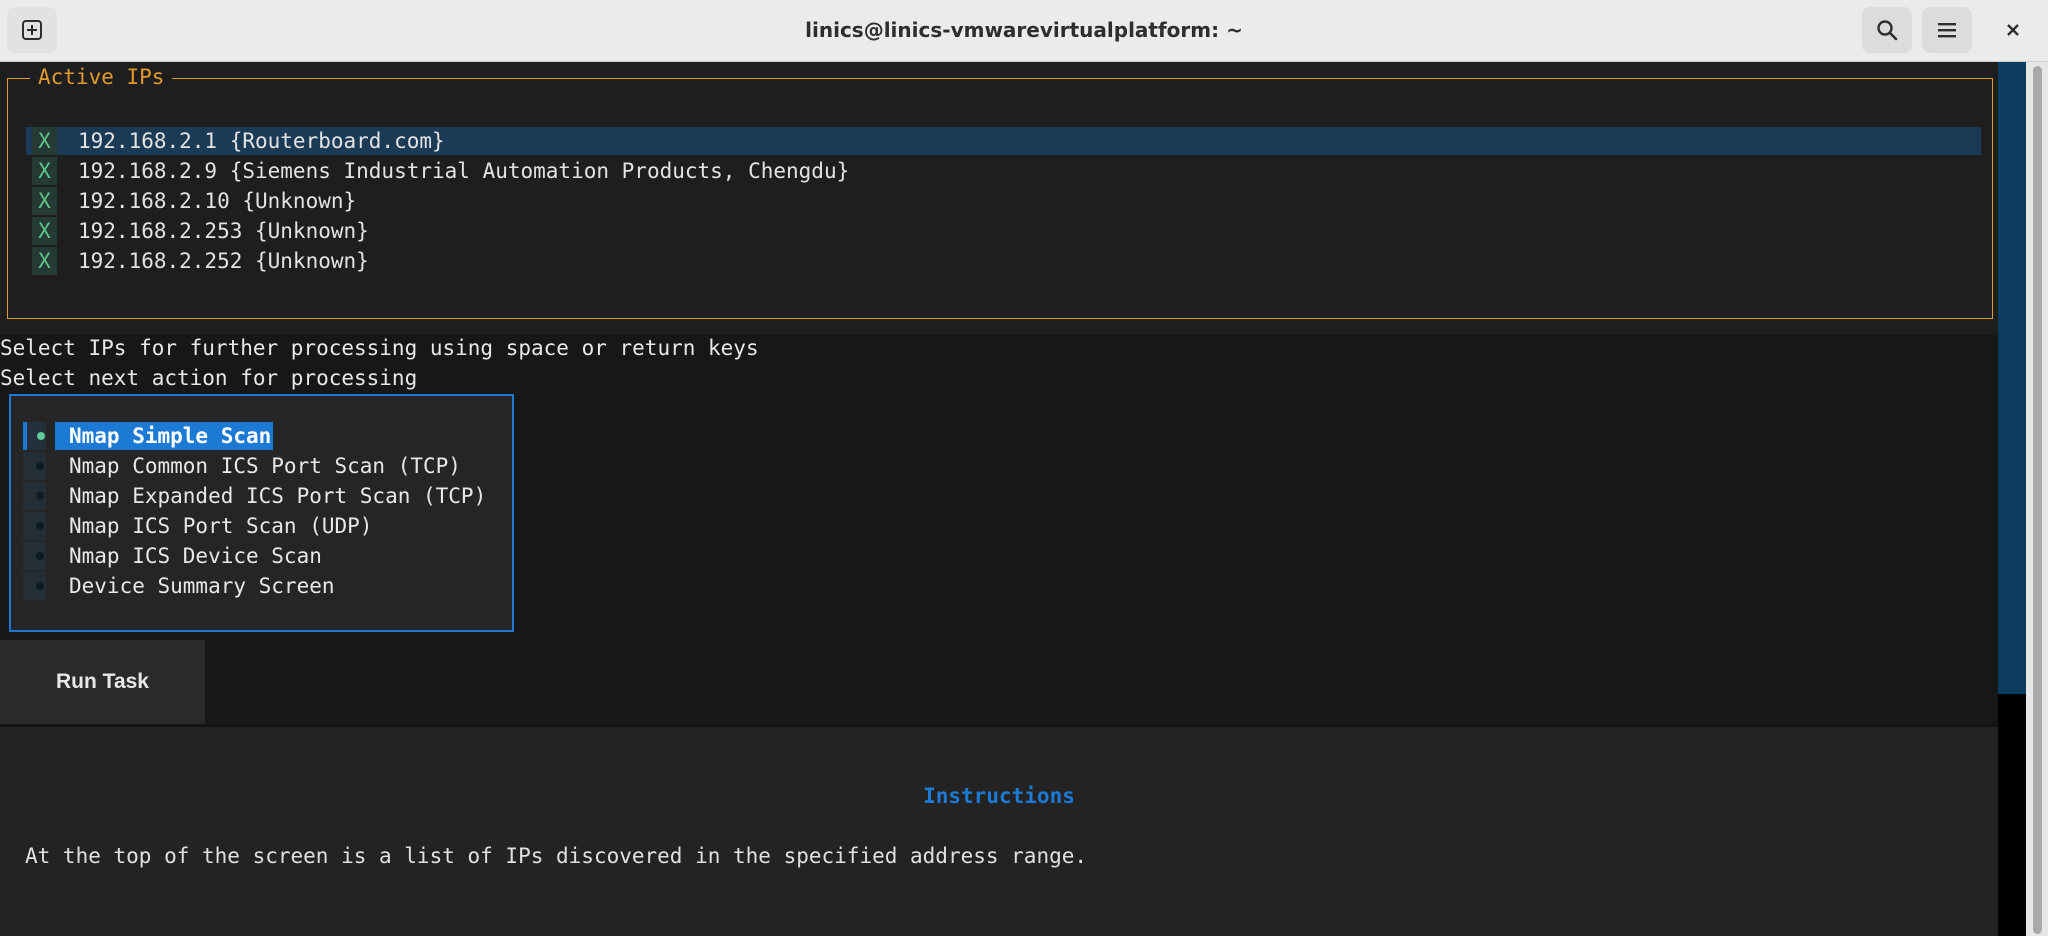 The width and height of the screenshot is (2048, 936). What do you see at coordinates (164, 436) in the screenshot?
I see `action-list-item-label: Nmap Simple Scan` at bounding box center [164, 436].